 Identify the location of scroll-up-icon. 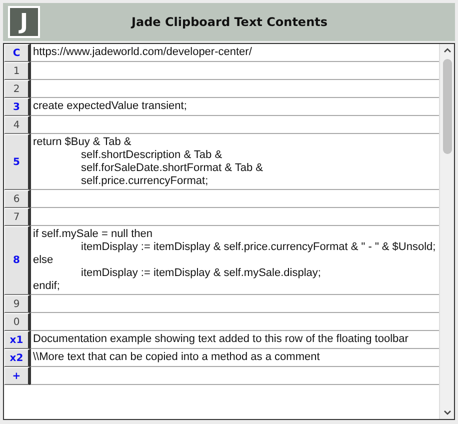
(447, 50).